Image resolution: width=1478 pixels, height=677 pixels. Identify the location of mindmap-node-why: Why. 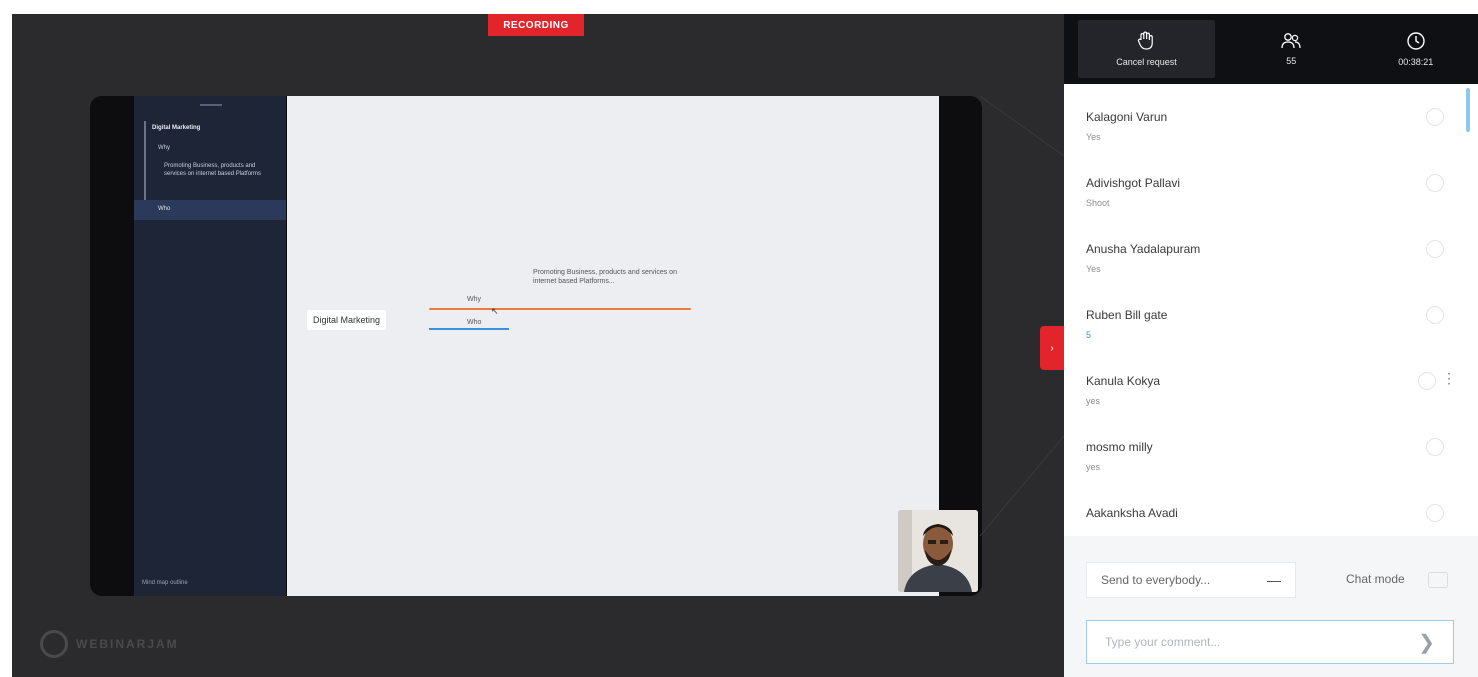
(474, 299).